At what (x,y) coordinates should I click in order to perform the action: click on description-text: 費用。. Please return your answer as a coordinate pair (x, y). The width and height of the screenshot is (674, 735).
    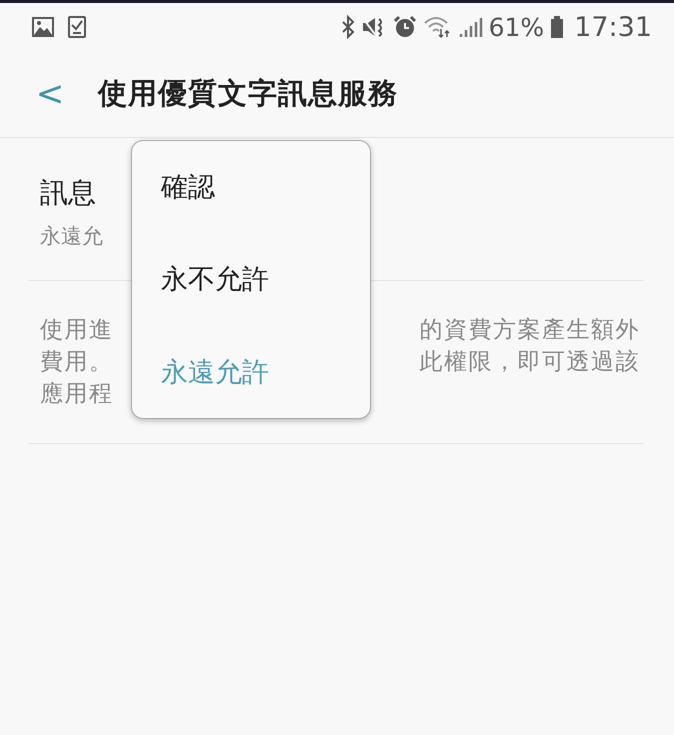
    Looking at the image, I should click on (77, 362).